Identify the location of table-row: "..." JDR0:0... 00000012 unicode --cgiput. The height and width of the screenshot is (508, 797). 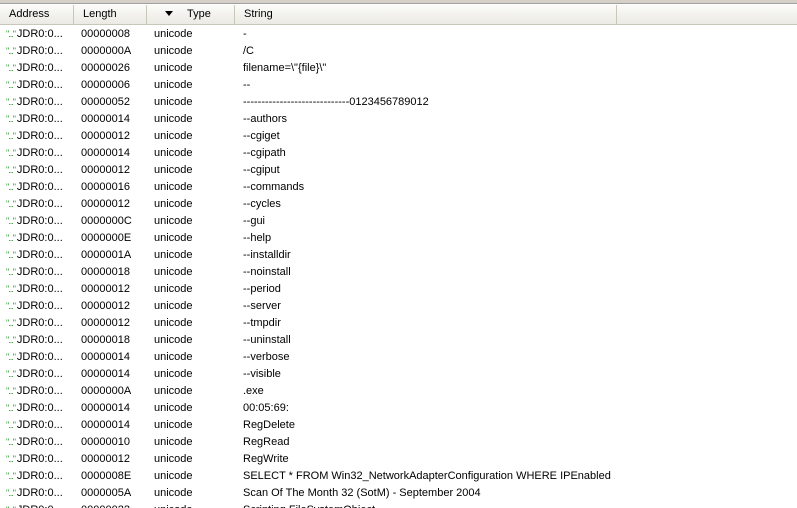
(398, 170).